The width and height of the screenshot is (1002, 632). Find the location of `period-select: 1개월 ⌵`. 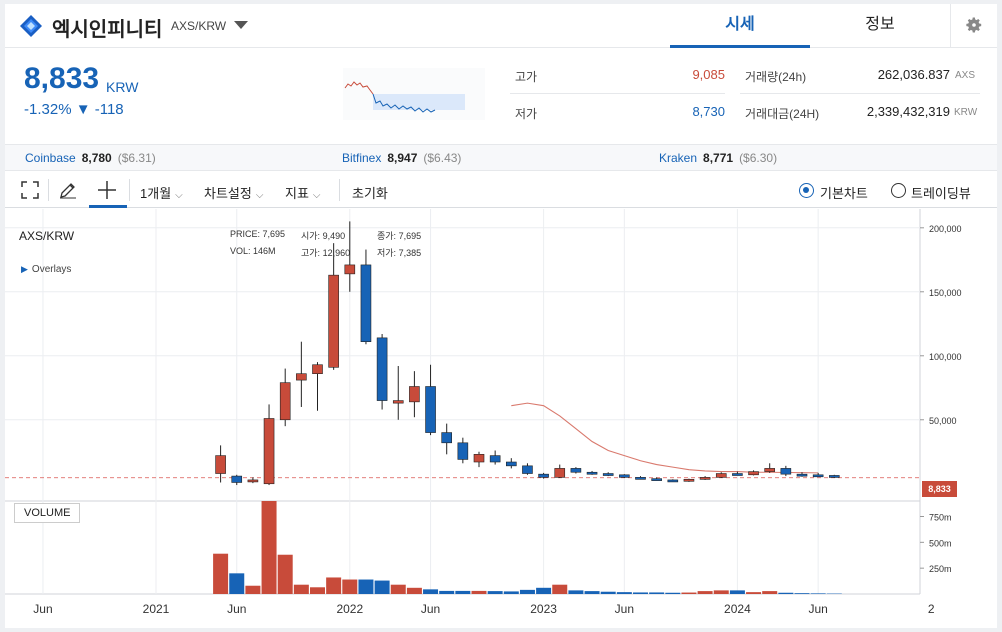

period-select: 1개월 ⌵ is located at coordinates (161, 192).